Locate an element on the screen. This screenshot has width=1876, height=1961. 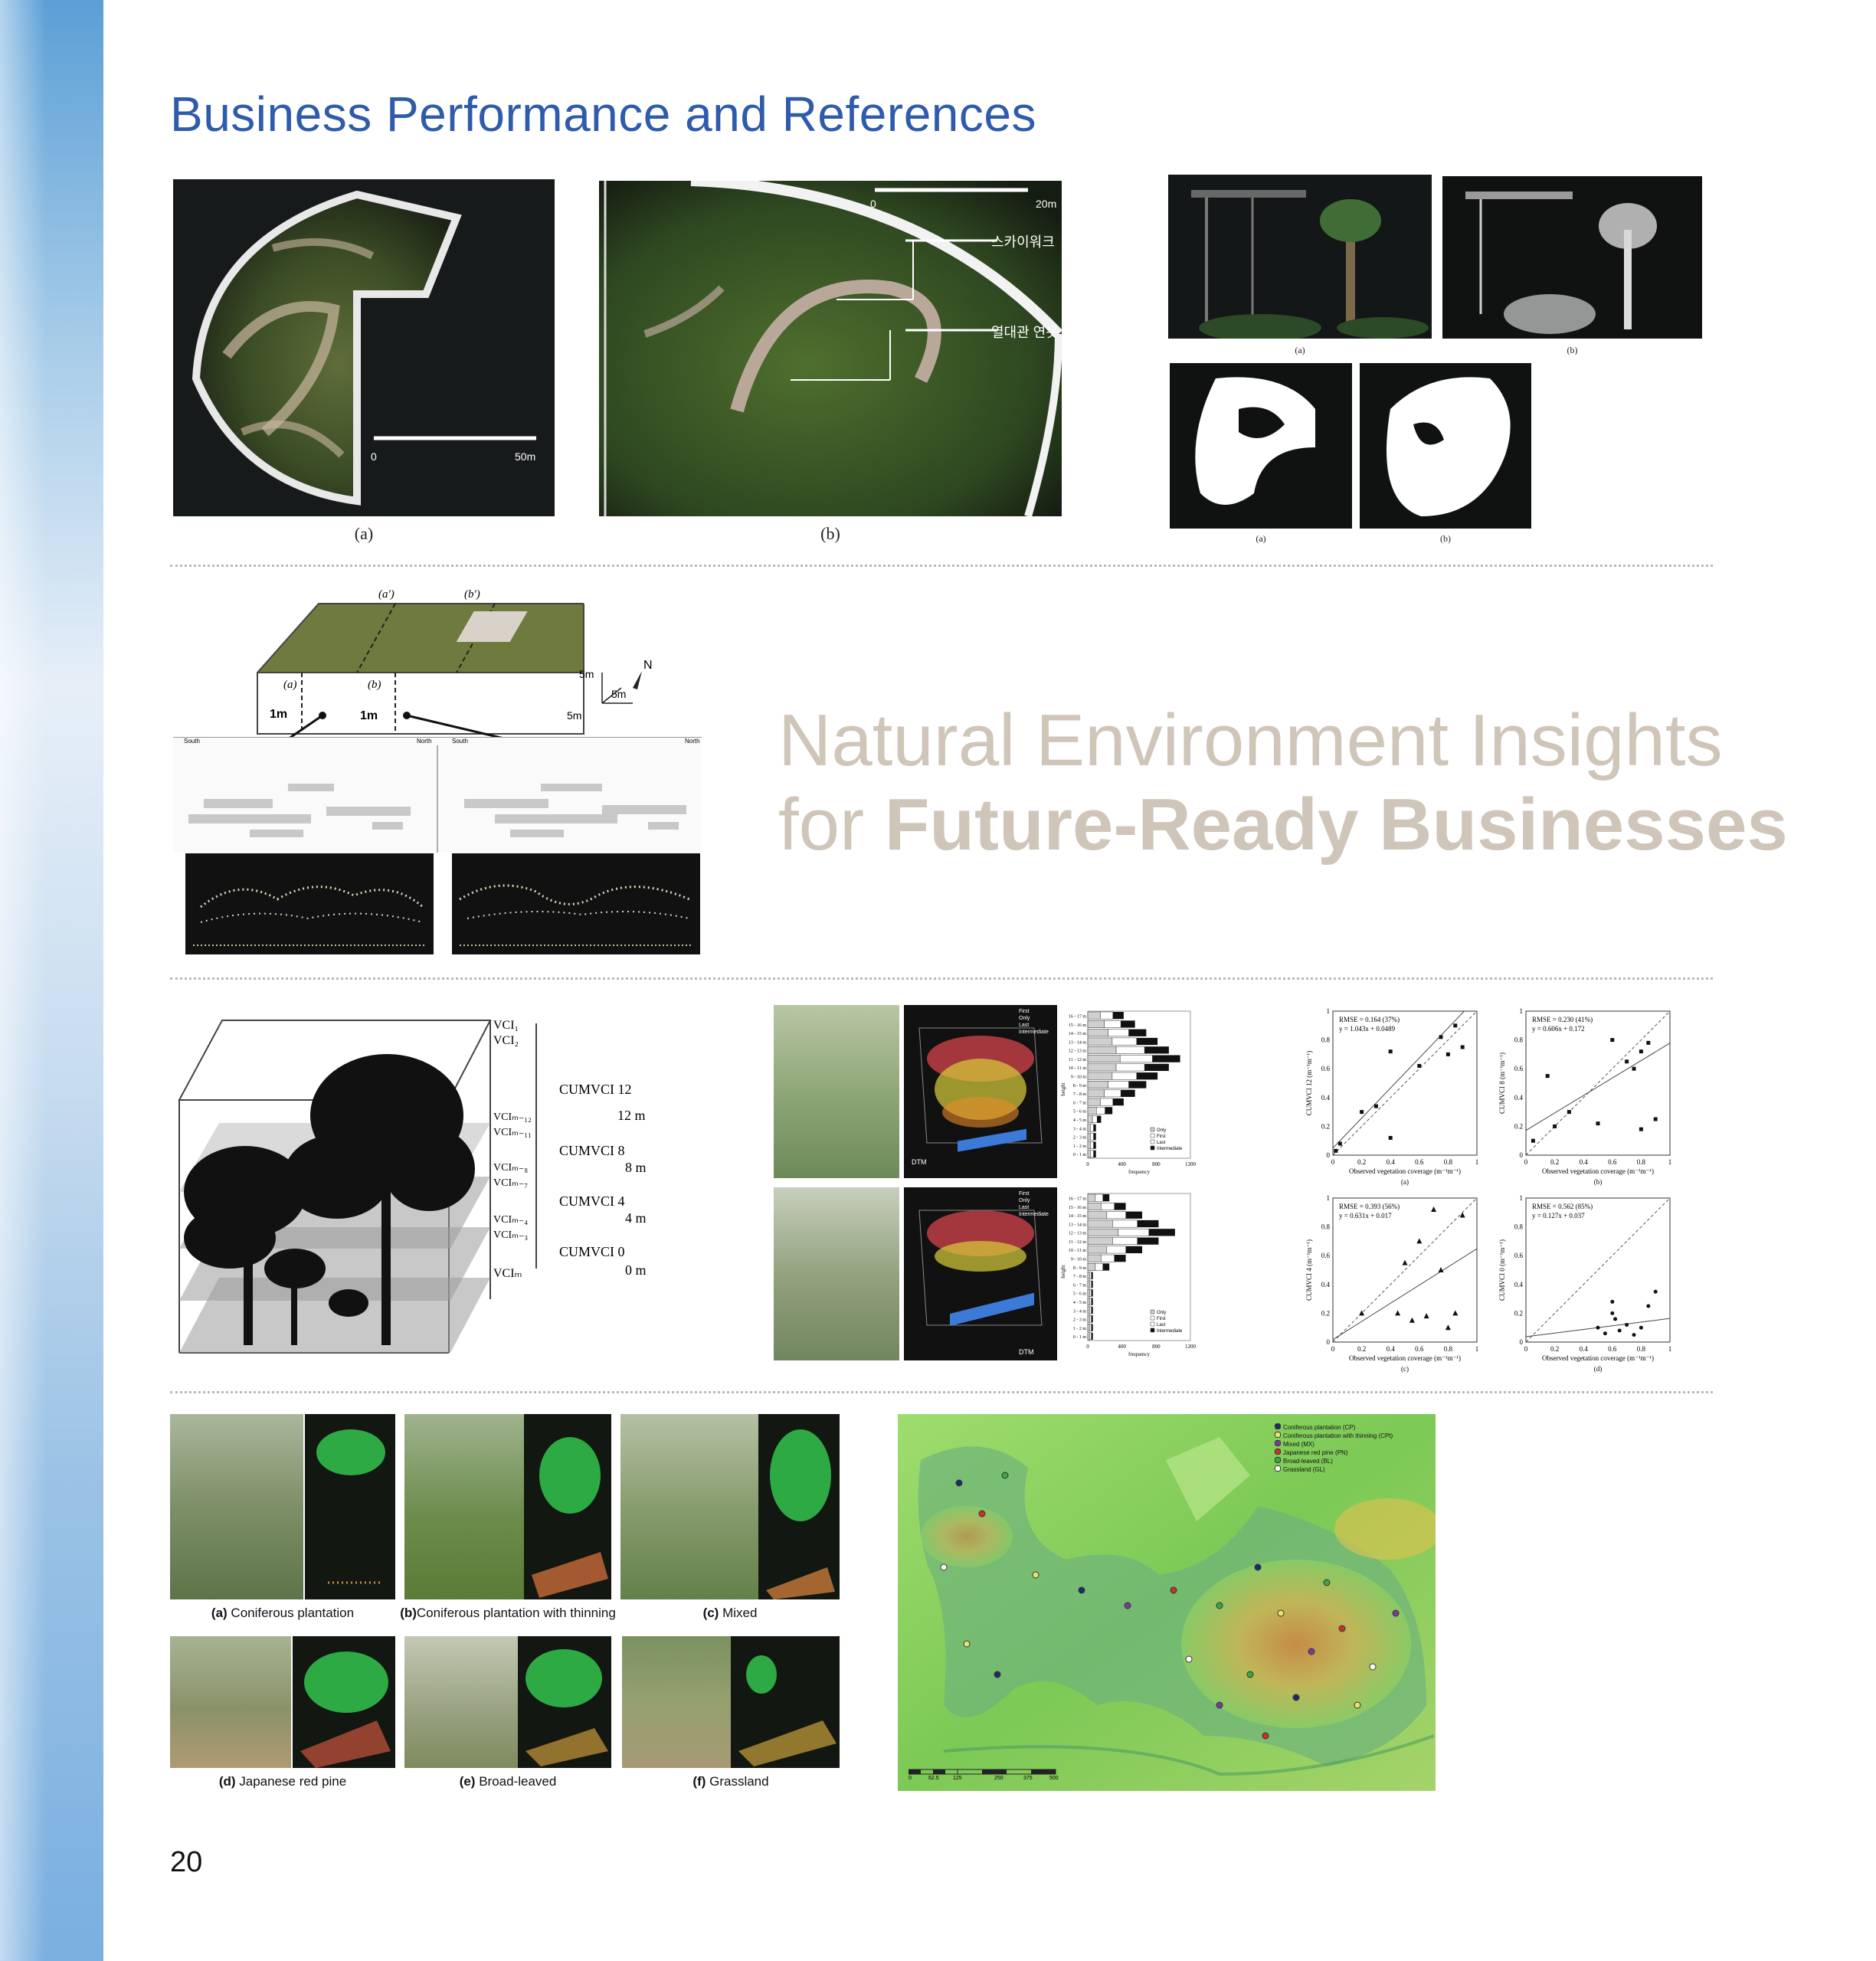
histogram-category-label: 8 - 9 m is located at coordinates (1079, 1086).